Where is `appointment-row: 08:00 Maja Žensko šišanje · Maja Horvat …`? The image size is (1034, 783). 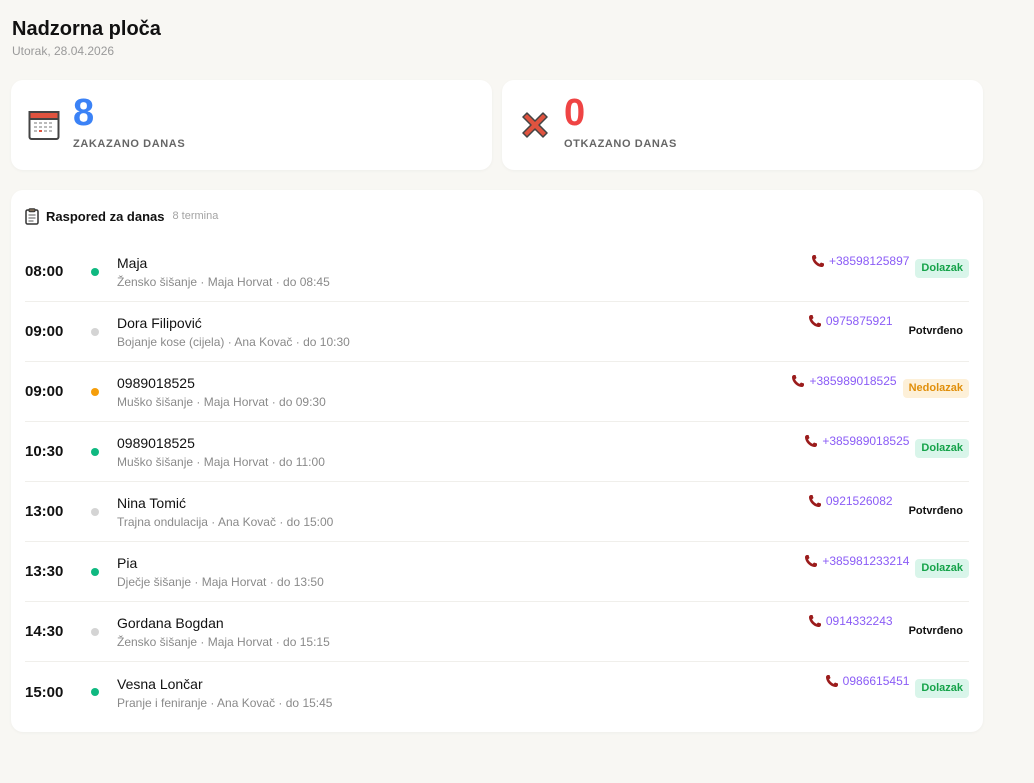
appointment-row: 08:00 Maja Žensko šišanje · Maja Horvat … is located at coordinates (497, 272).